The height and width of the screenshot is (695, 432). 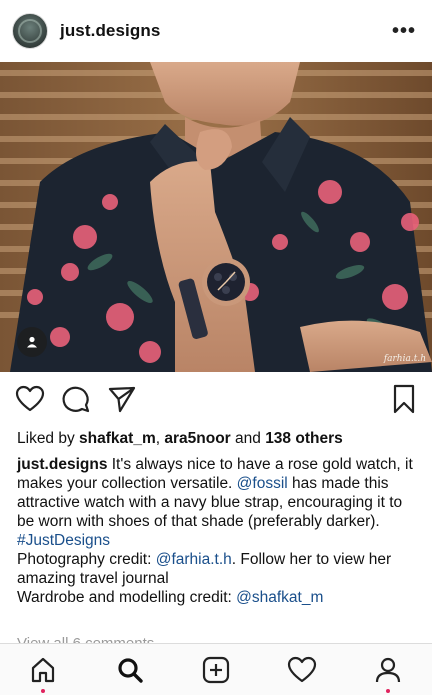 I want to click on liker-link-2: ara5noor, so click(x=197, y=438).